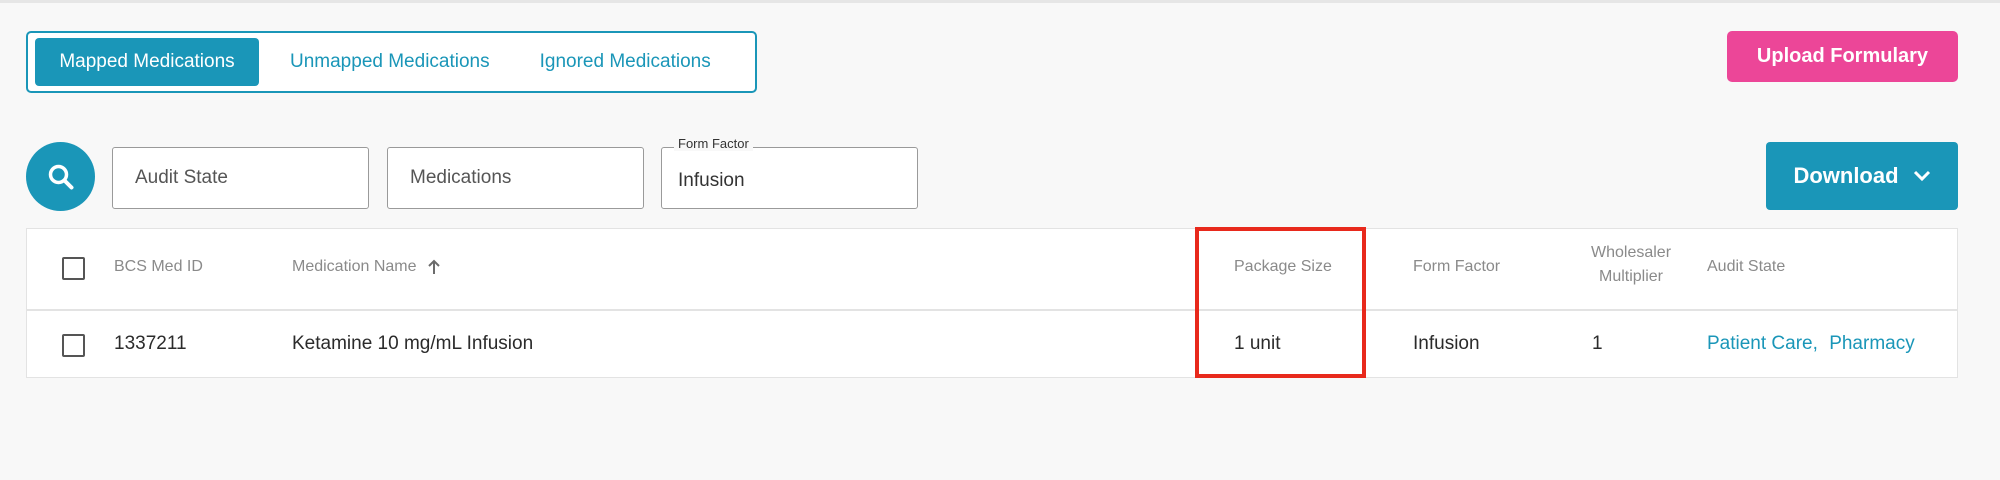 The height and width of the screenshot is (480, 2000). What do you see at coordinates (1921, 176) in the screenshot?
I see `chevron-down-icon` at bounding box center [1921, 176].